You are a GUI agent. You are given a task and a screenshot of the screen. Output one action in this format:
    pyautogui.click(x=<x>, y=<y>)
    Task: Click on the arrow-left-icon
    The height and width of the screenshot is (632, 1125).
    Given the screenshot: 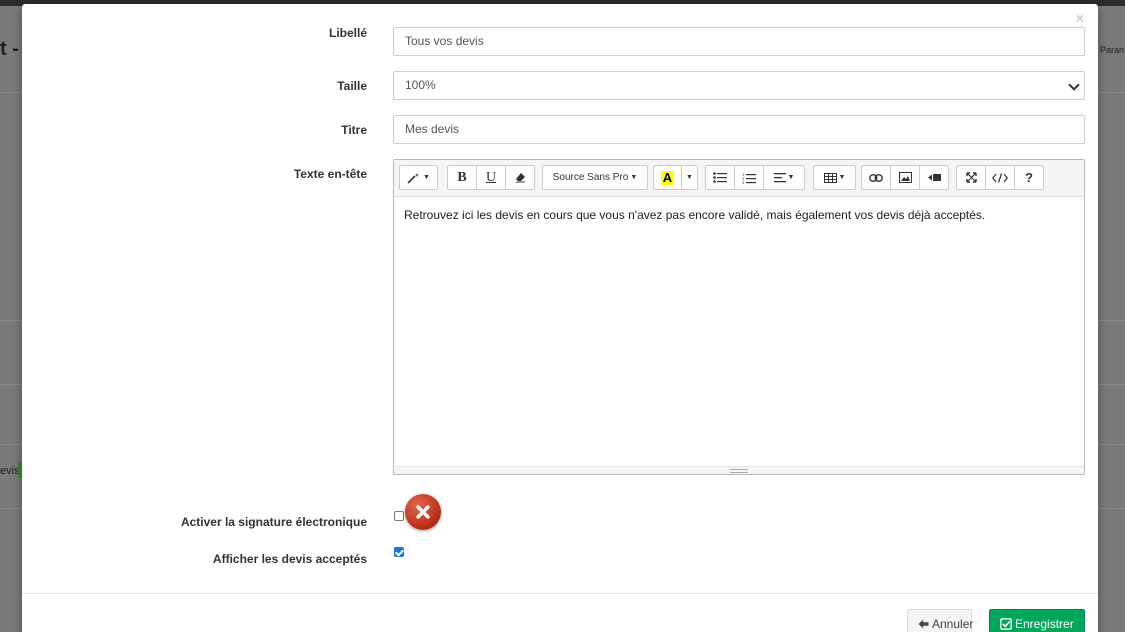 What is the action you would take?
    pyautogui.click(x=923, y=624)
    